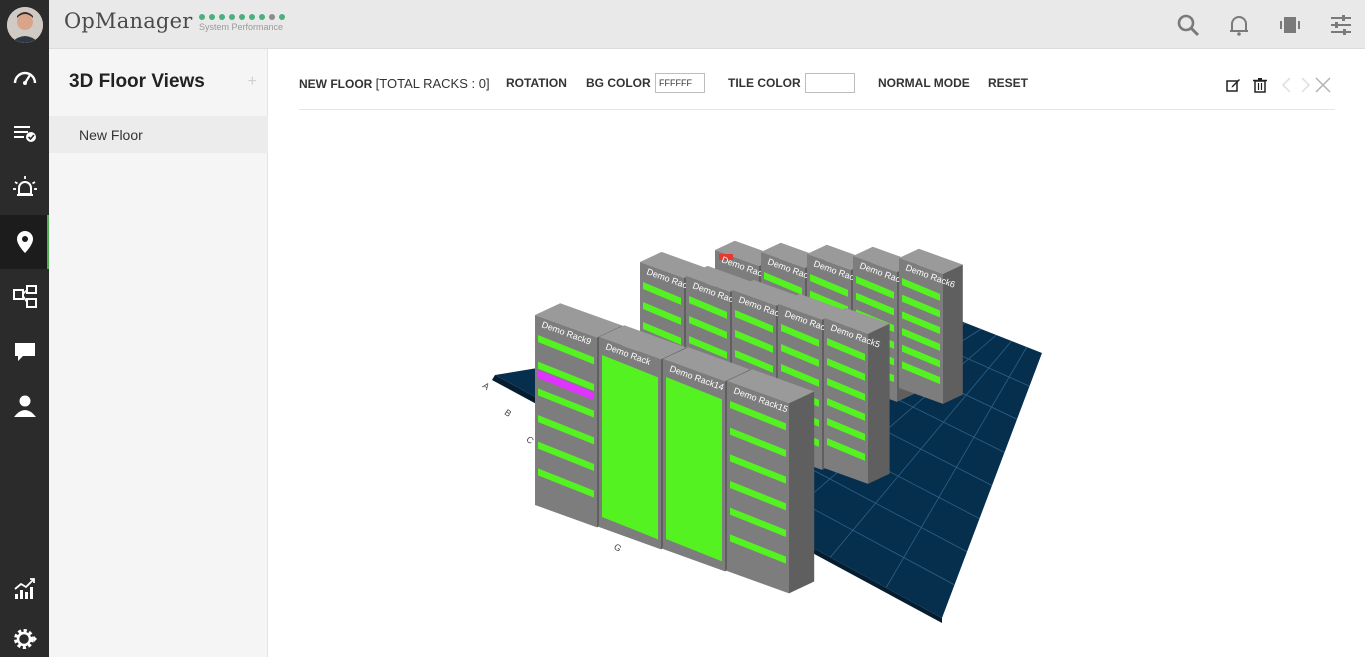 The height and width of the screenshot is (666, 1365). Describe the element at coordinates (1287, 85) in the screenshot. I see `prev-icon` at that location.